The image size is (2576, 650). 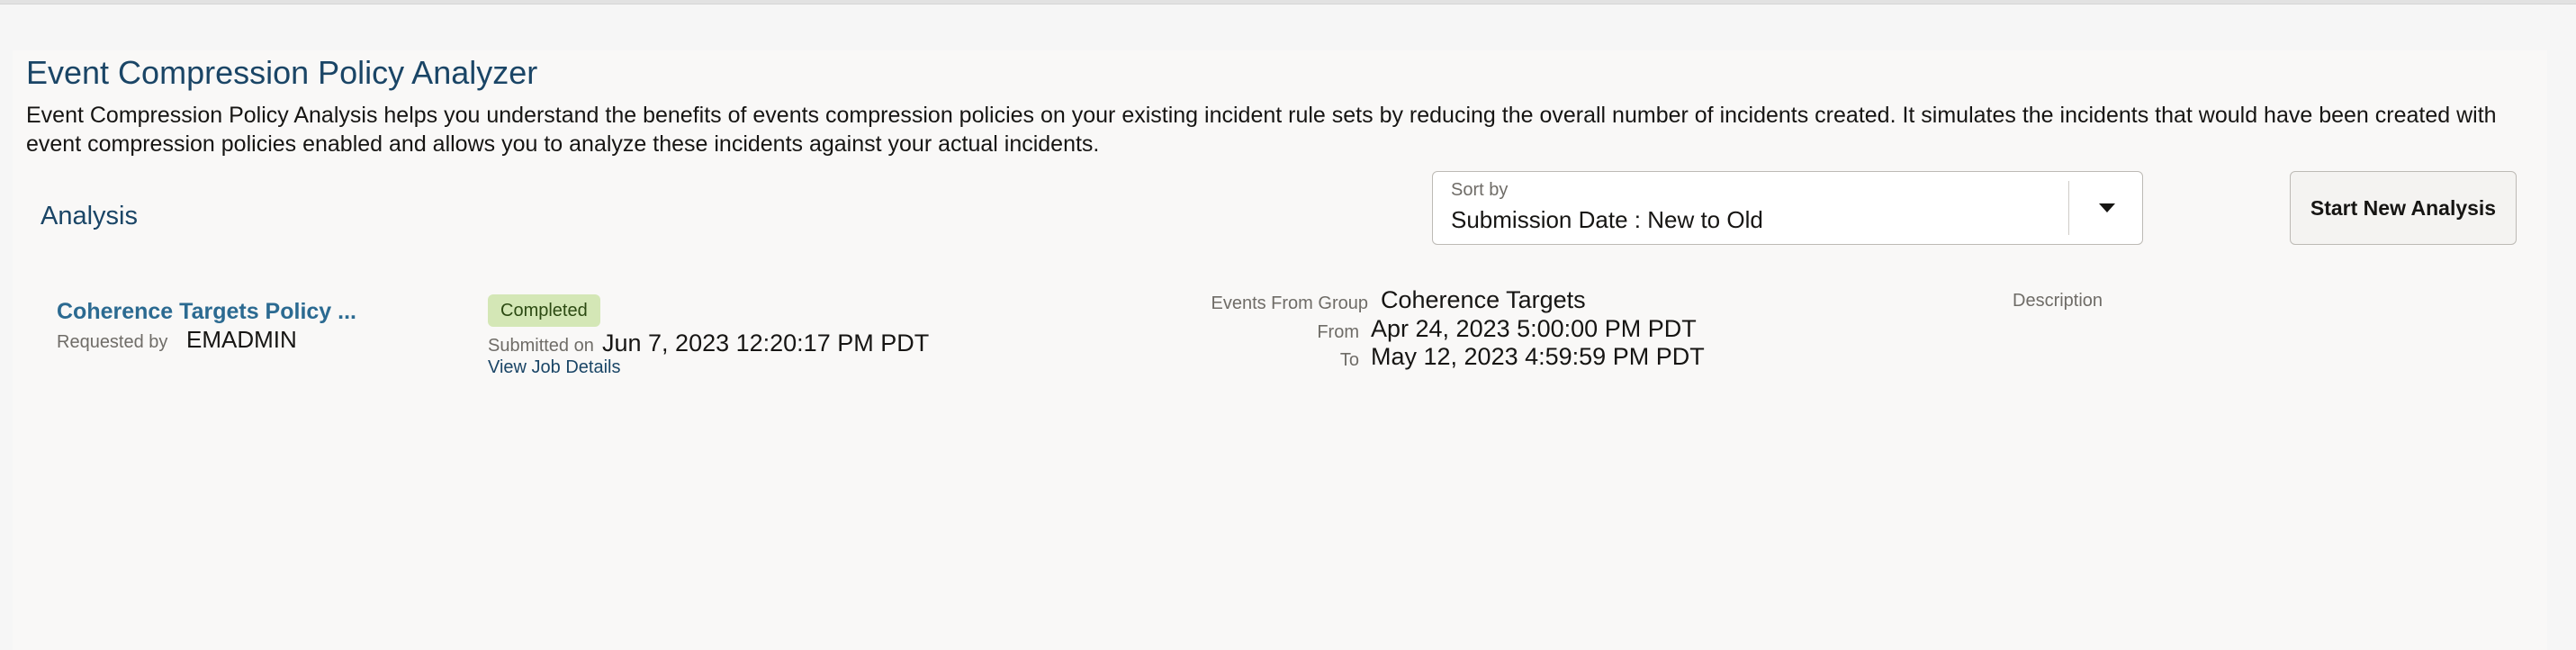 I want to click on status-badge: Completed, so click(x=544, y=310).